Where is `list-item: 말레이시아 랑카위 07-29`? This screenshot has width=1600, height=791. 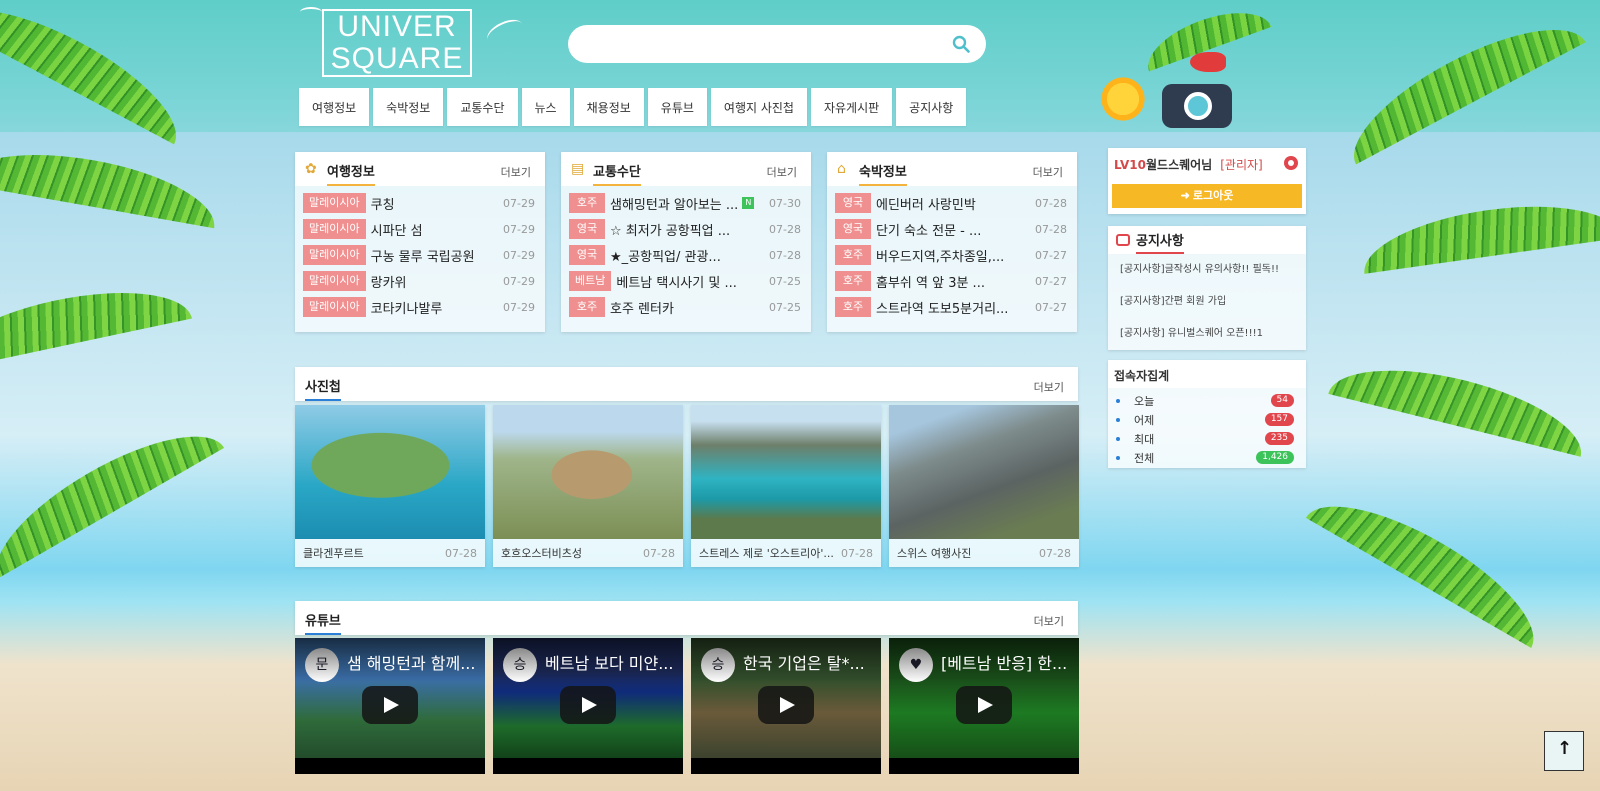
list-item: 말레이시아 랑카위 07-29 is located at coordinates (420, 281).